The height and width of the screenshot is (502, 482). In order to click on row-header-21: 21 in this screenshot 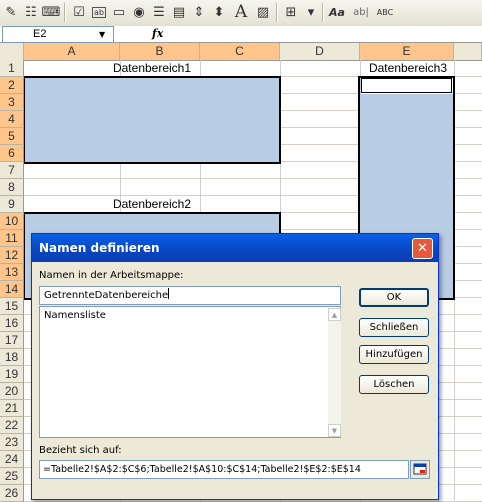, I will do `click(12, 408)`.